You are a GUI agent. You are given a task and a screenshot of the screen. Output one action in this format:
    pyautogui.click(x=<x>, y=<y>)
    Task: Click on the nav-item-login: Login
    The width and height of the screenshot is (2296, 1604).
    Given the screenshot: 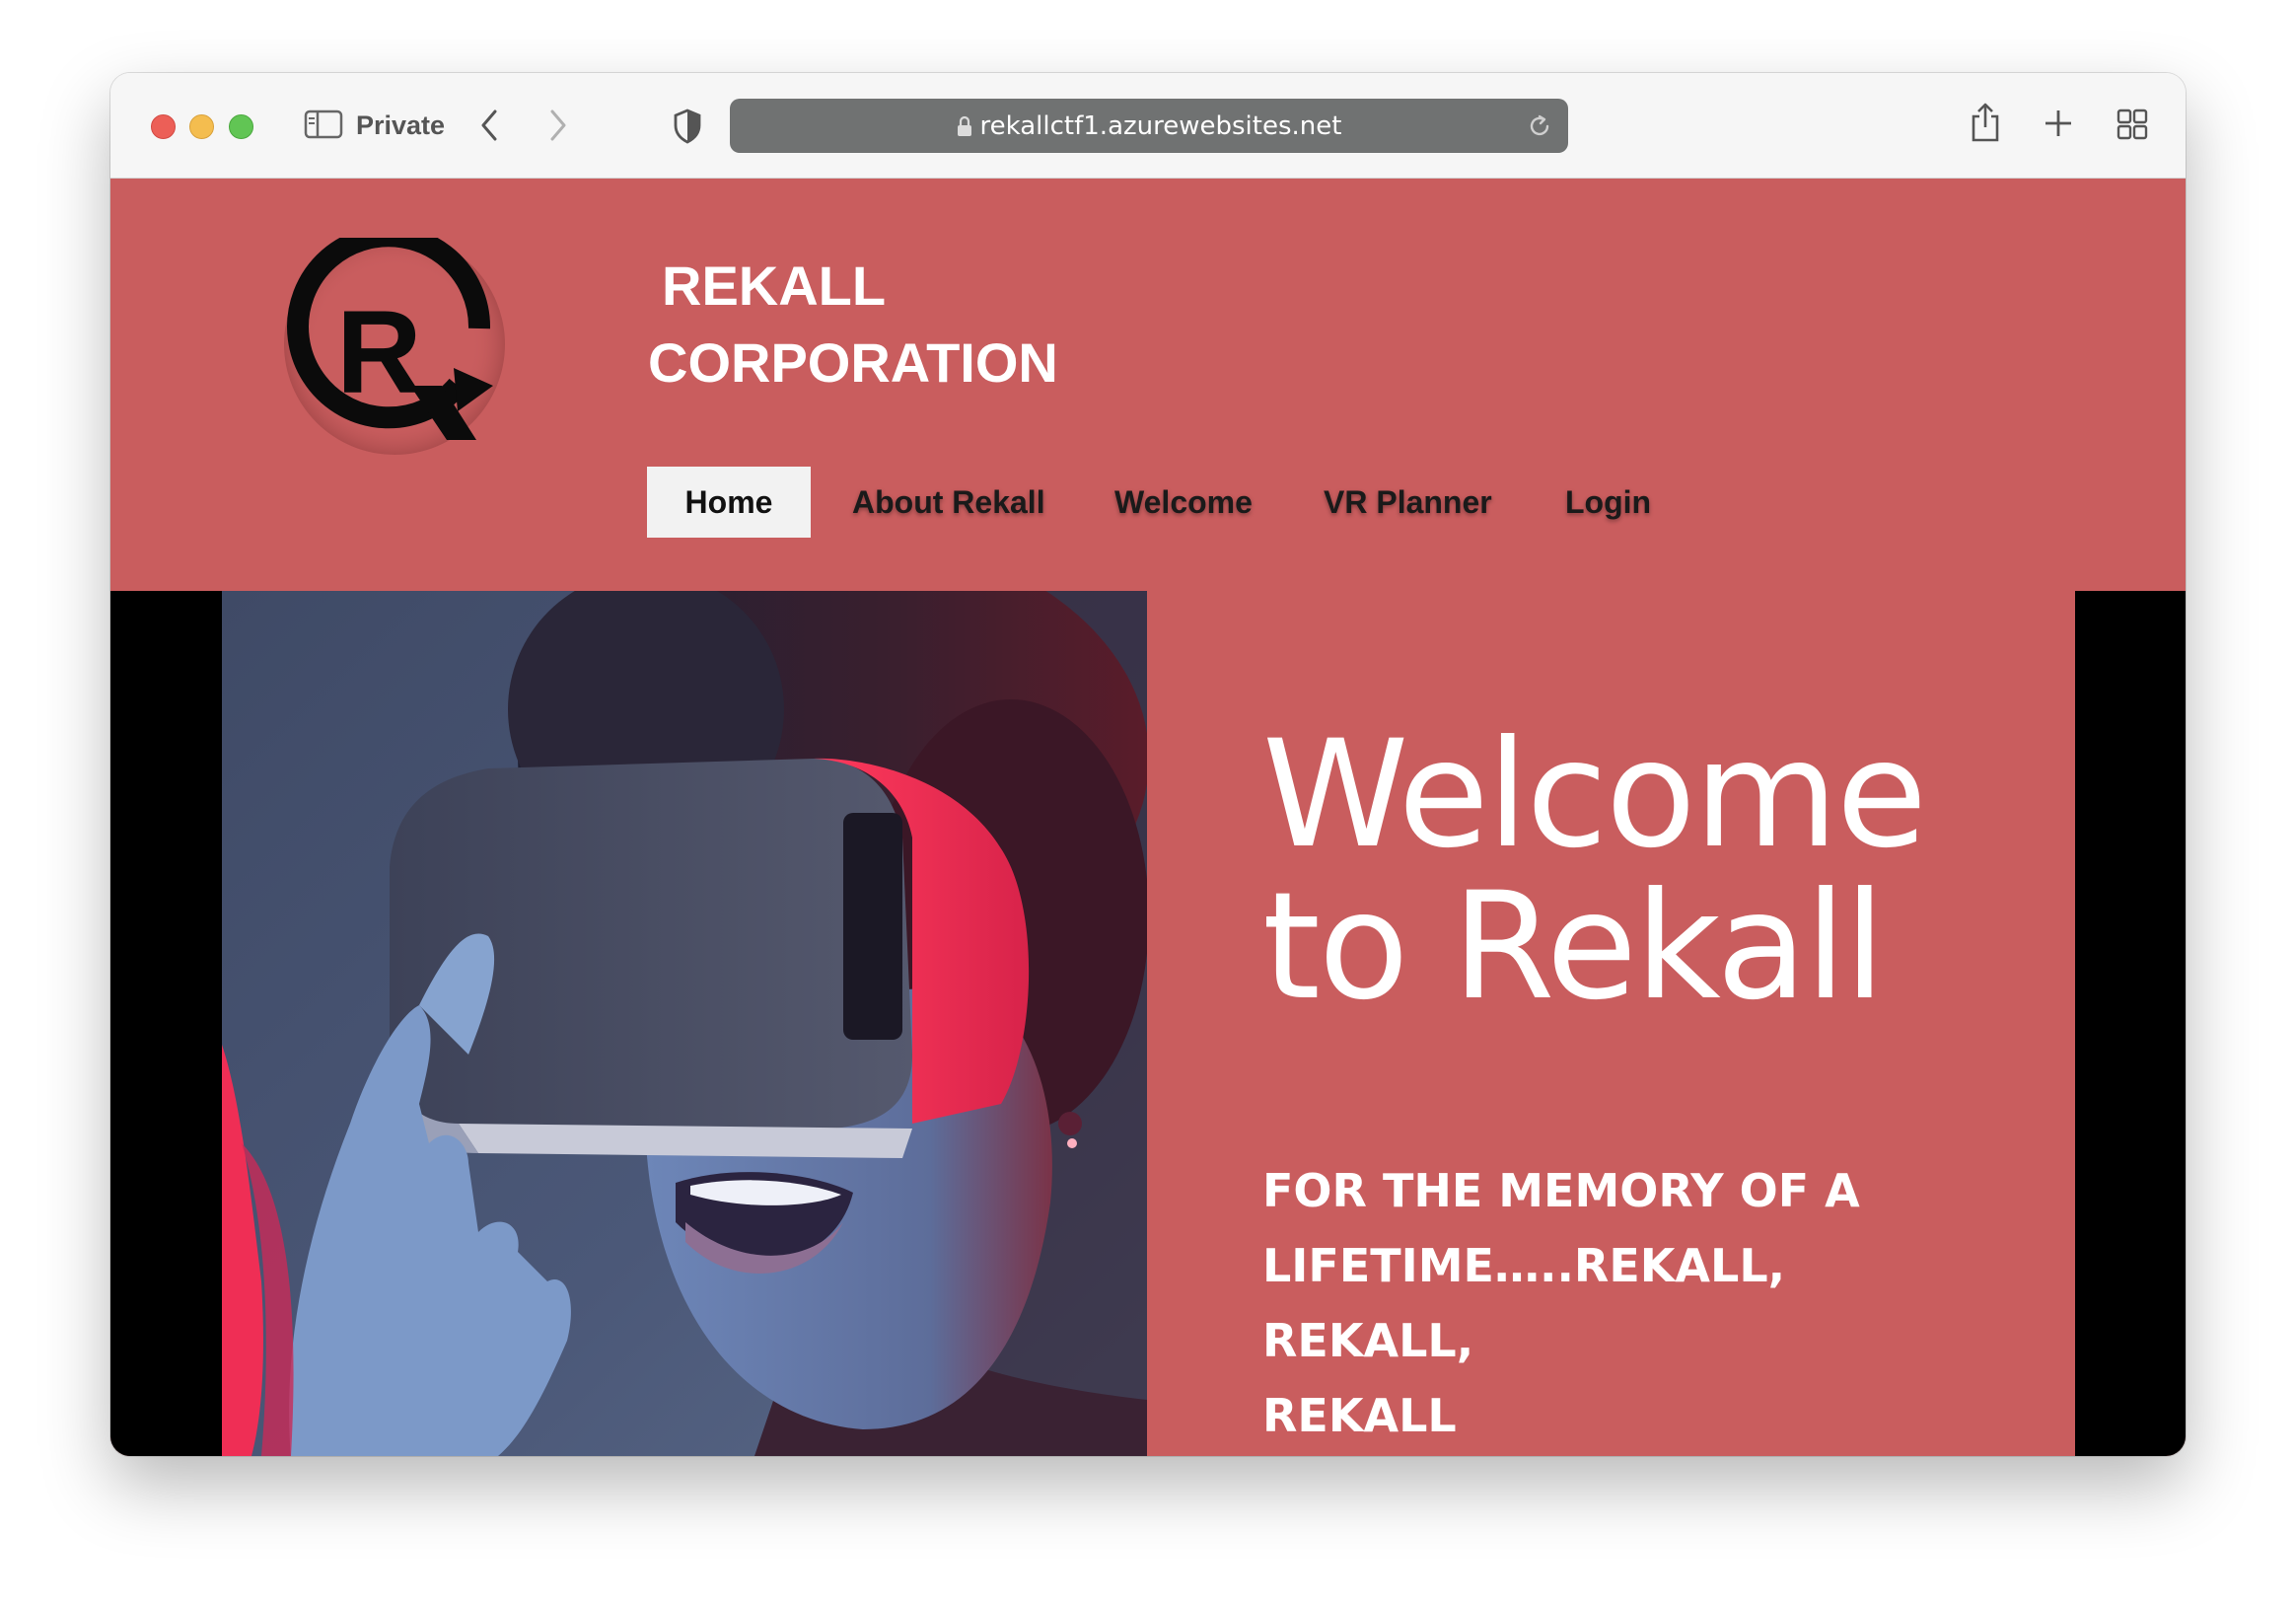 What is the action you would take?
    pyautogui.click(x=1608, y=502)
    